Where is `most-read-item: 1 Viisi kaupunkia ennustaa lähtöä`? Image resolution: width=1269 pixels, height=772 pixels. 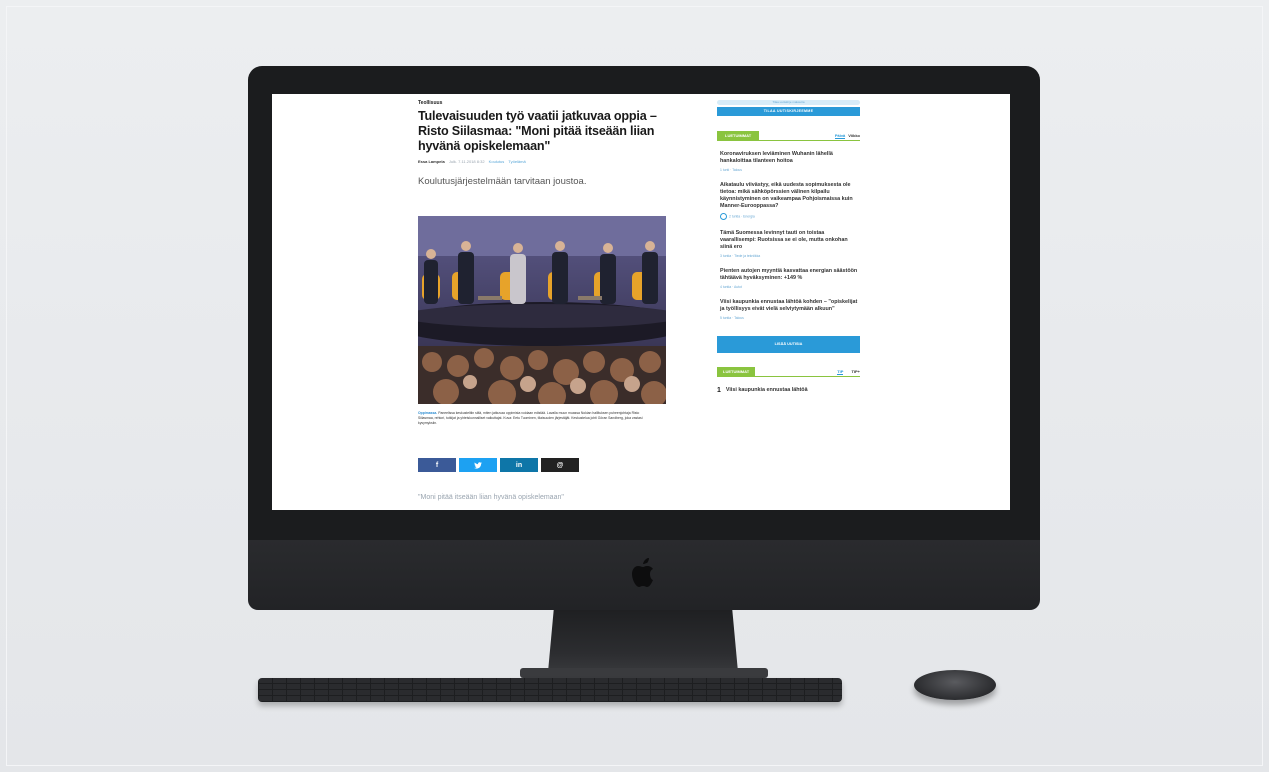 most-read-item: 1 Viisi kaupunkia ennustaa lähtöä is located at coordinates (788, 390).